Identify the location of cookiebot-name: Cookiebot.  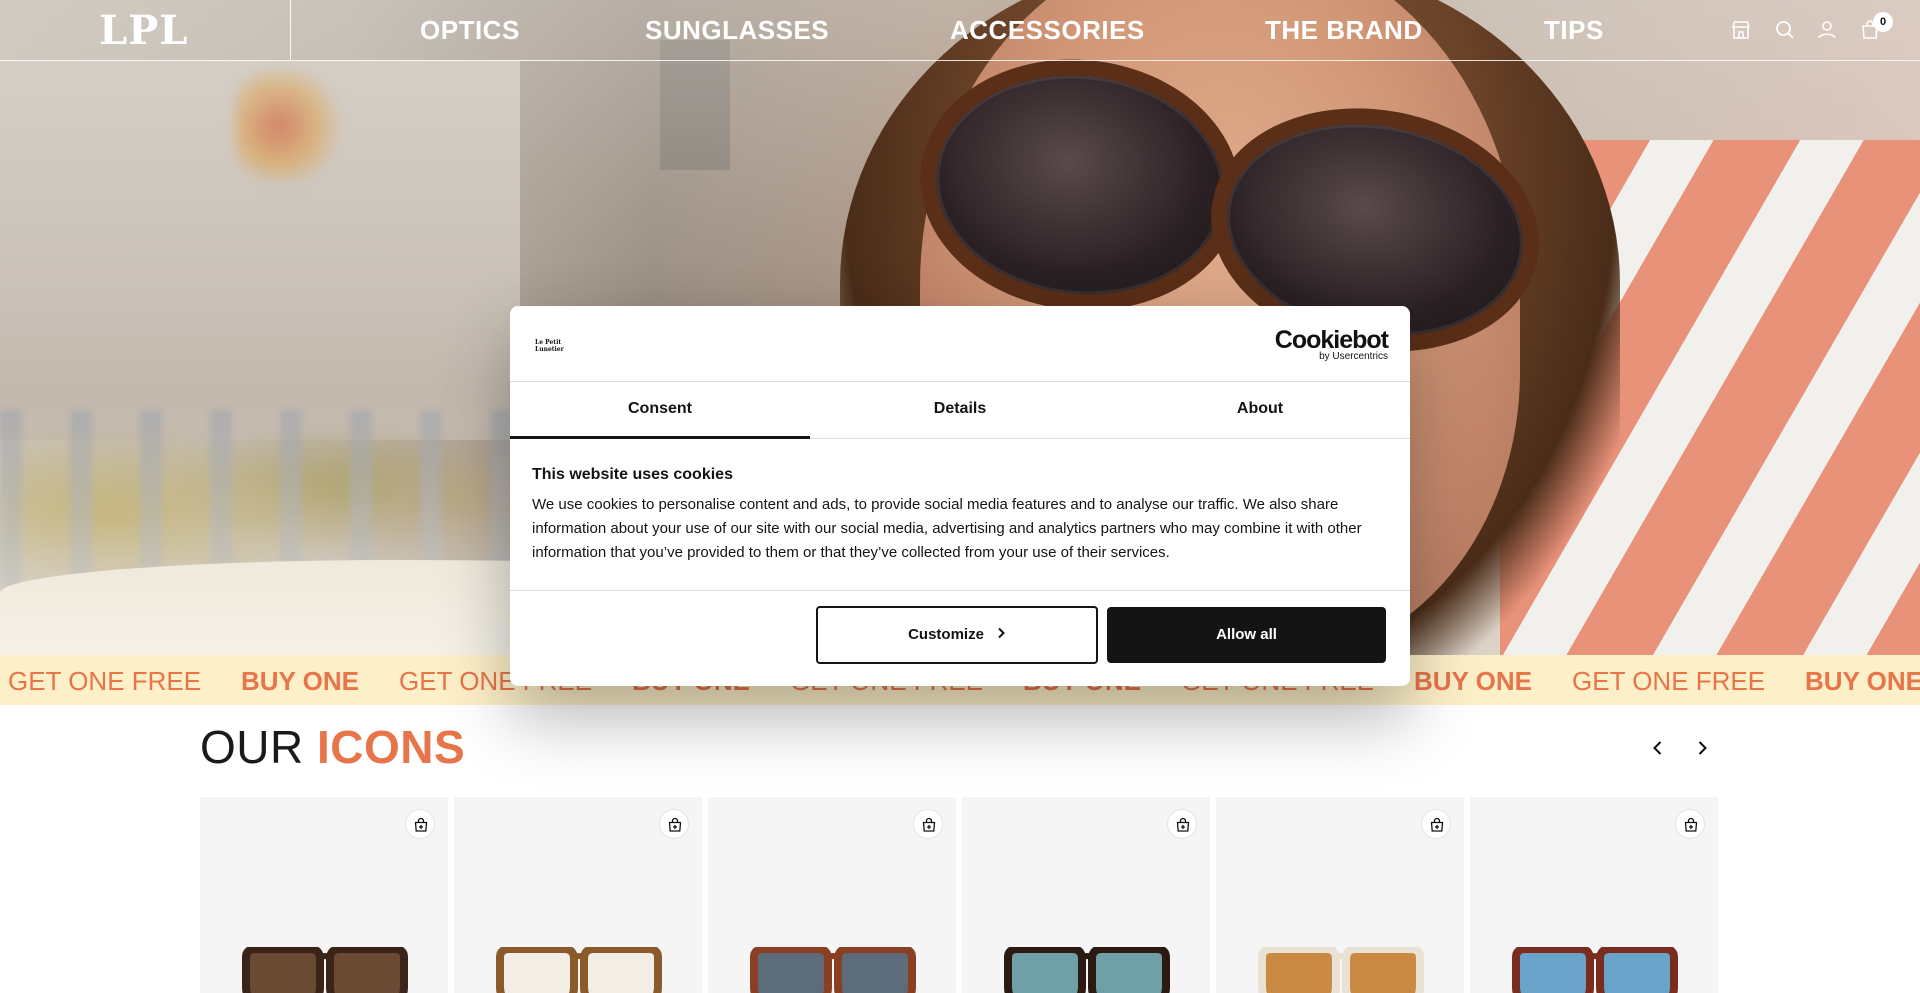
(1331, 340).